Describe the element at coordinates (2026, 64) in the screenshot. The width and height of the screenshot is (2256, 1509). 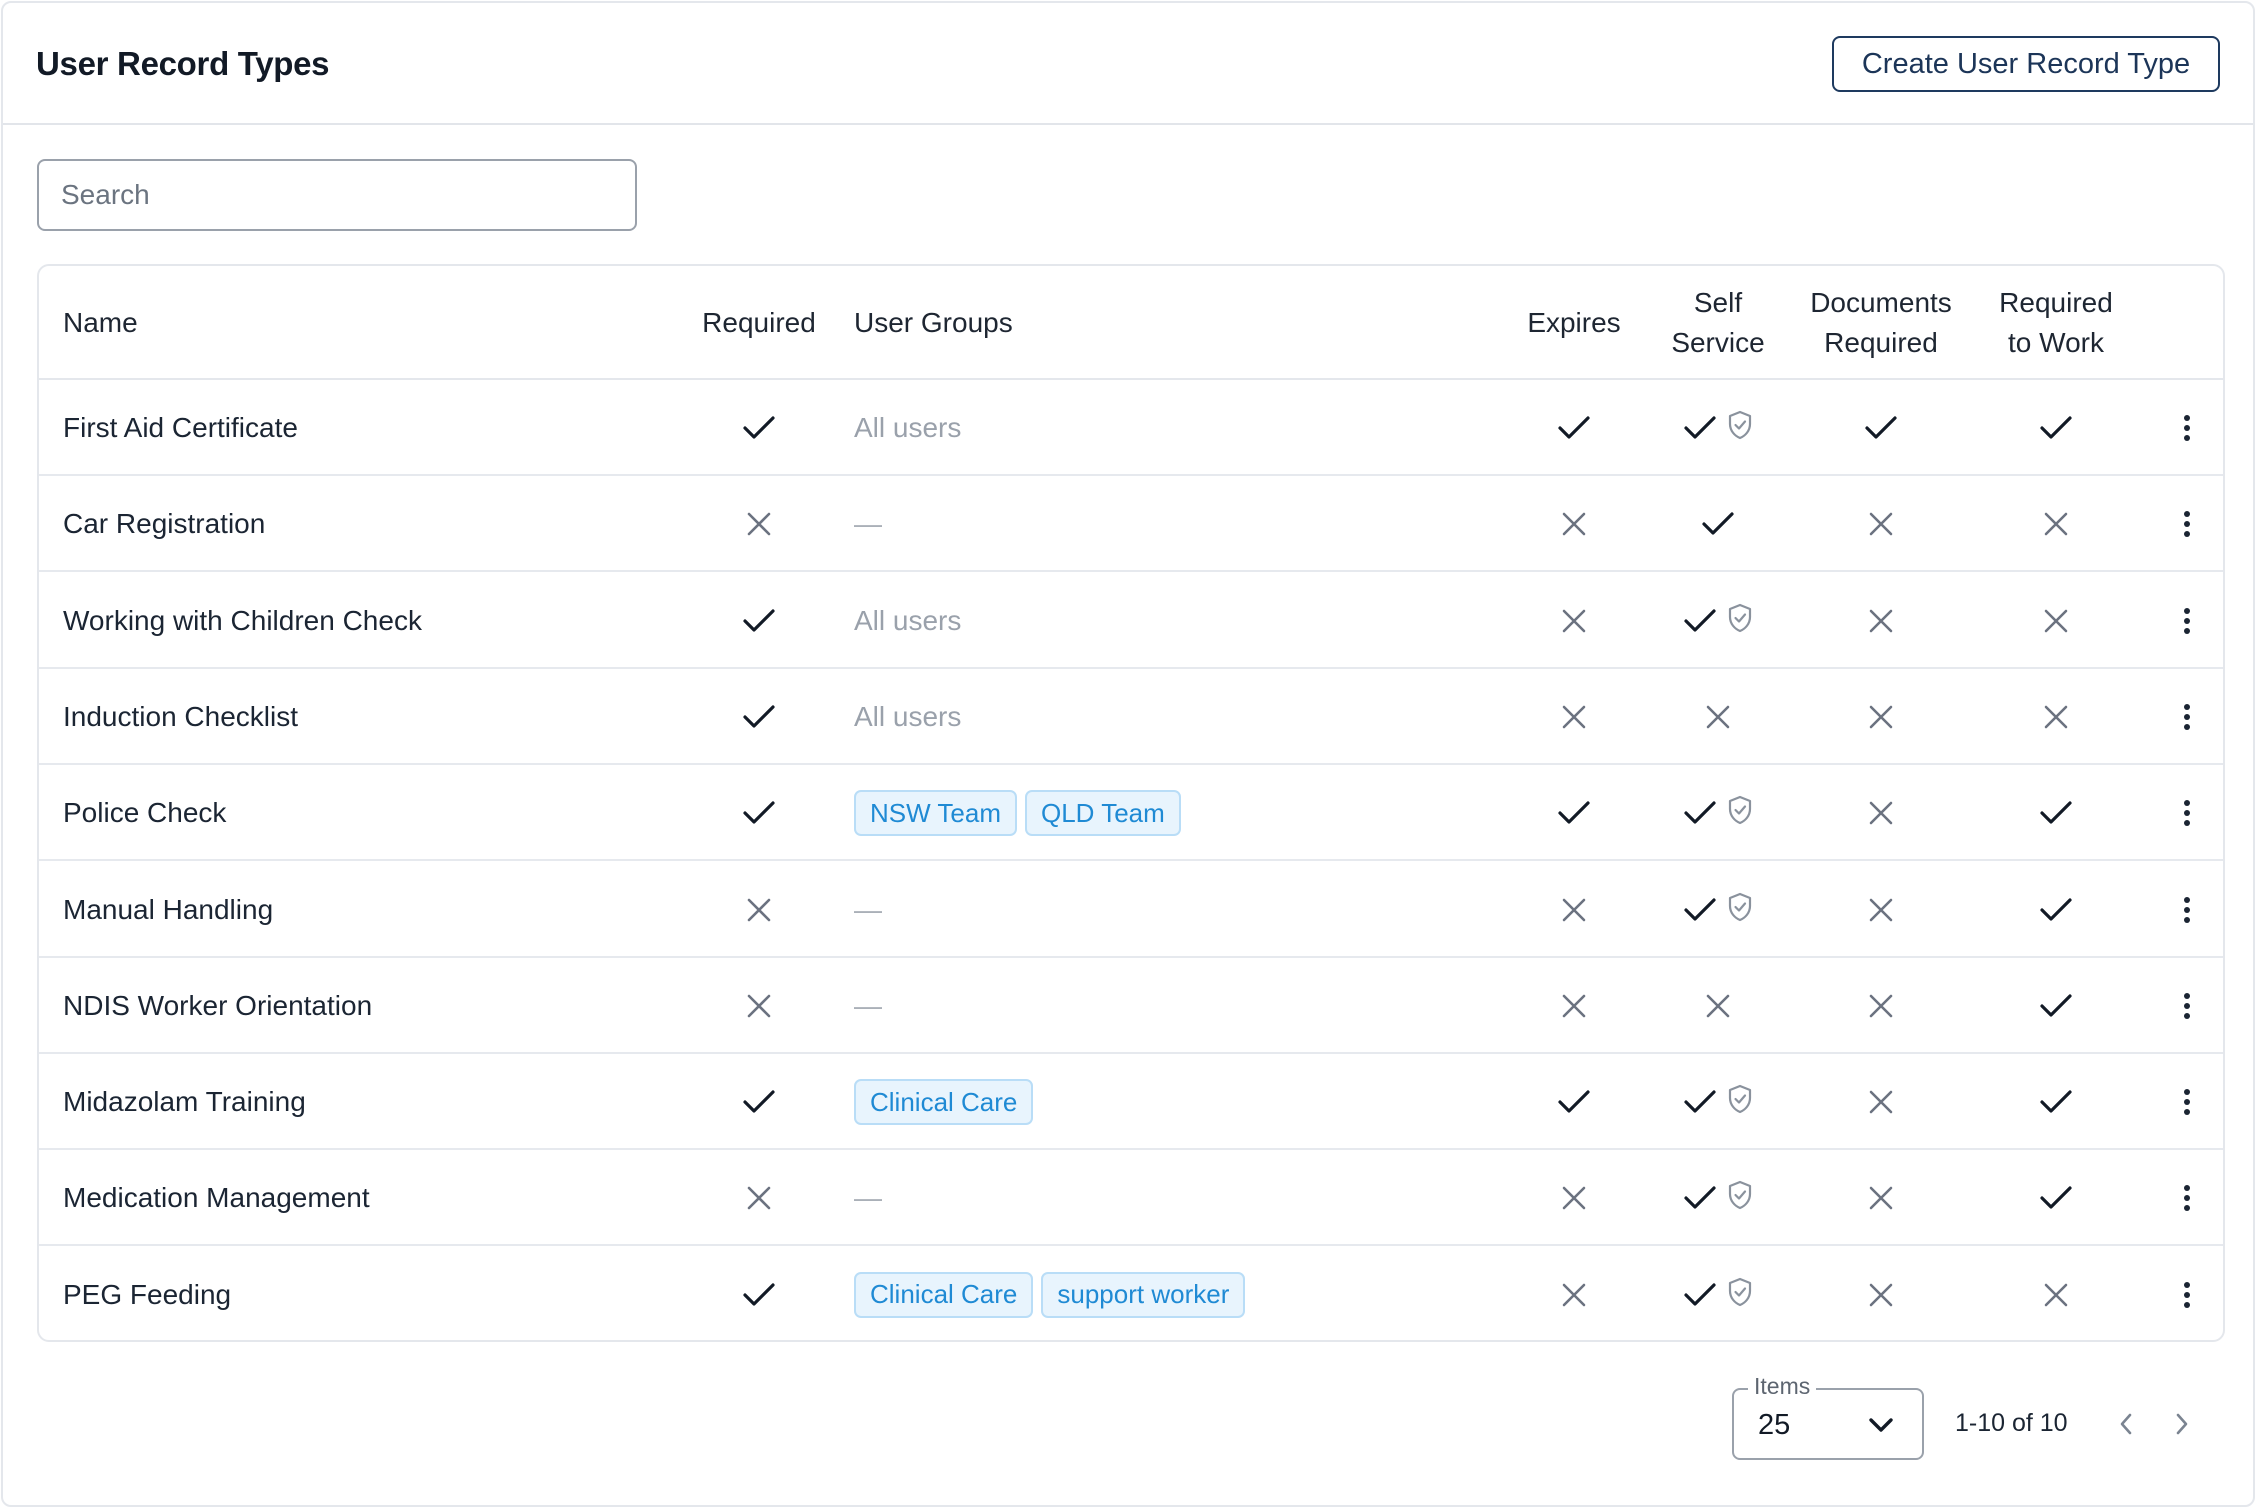
I see `create-user-record-type-button: Create User Record Type` at that location.